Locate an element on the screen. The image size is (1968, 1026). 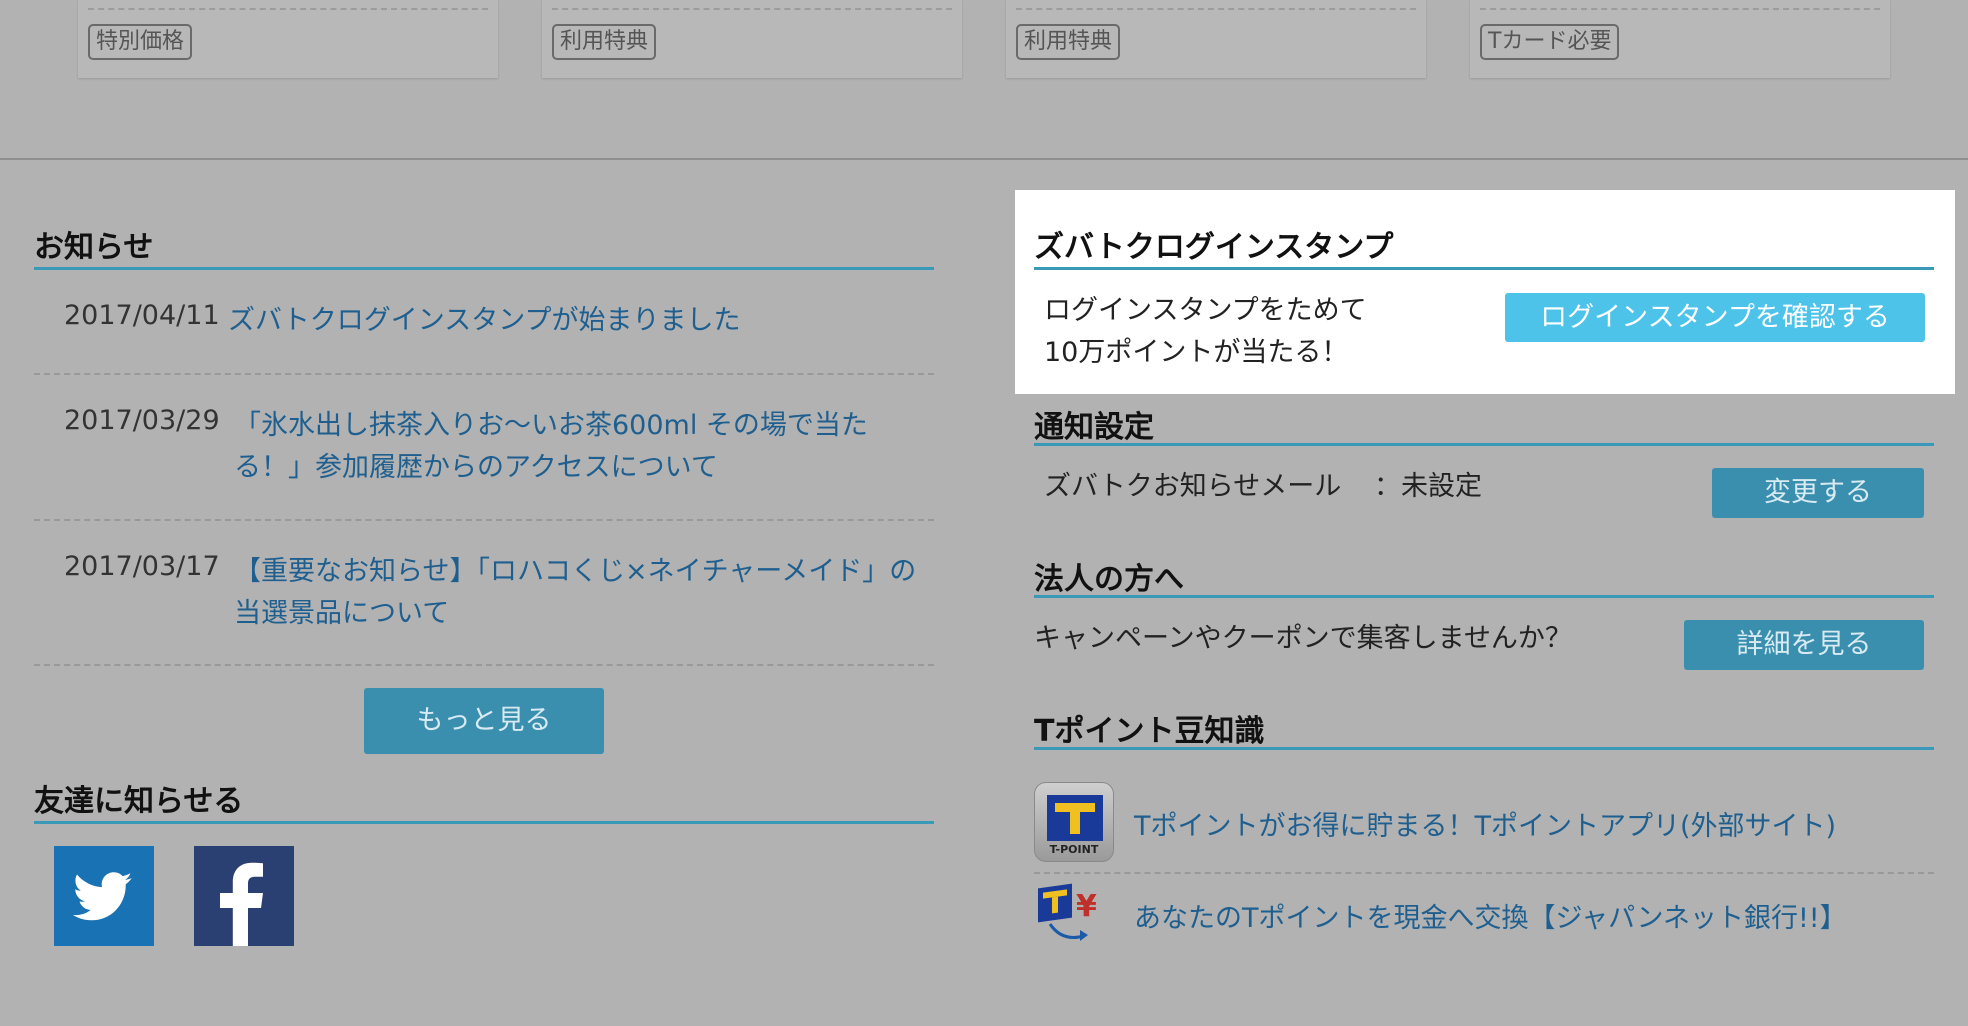
stamp-line1: ログインスタンプをためて is located at coordinates (1205, 310).